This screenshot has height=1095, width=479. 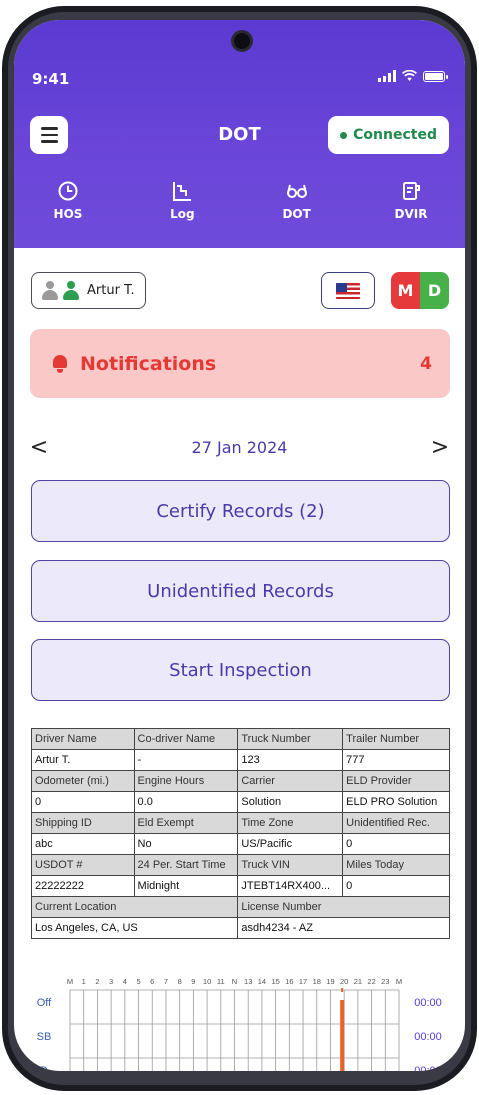 What do you see at coordinates (134, 907) in the screenshot?
I see `table-header-cell: Current Location` at bounding box center [134, 907].